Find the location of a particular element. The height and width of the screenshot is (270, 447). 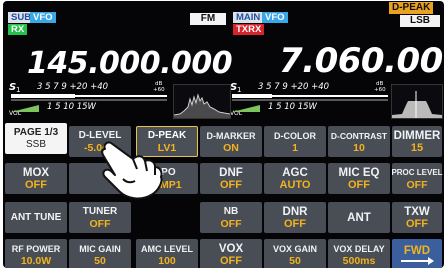

main-vfo-tag: VFO is located at coordinates (275, 17).